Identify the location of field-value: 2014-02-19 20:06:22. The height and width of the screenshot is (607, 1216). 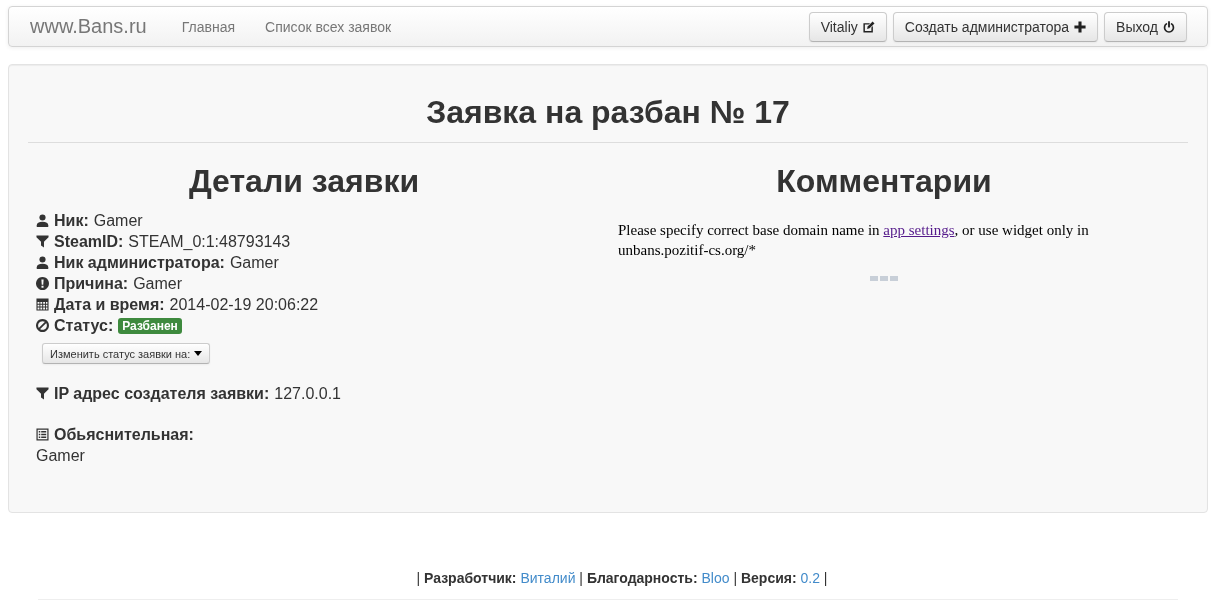
(244, 304).